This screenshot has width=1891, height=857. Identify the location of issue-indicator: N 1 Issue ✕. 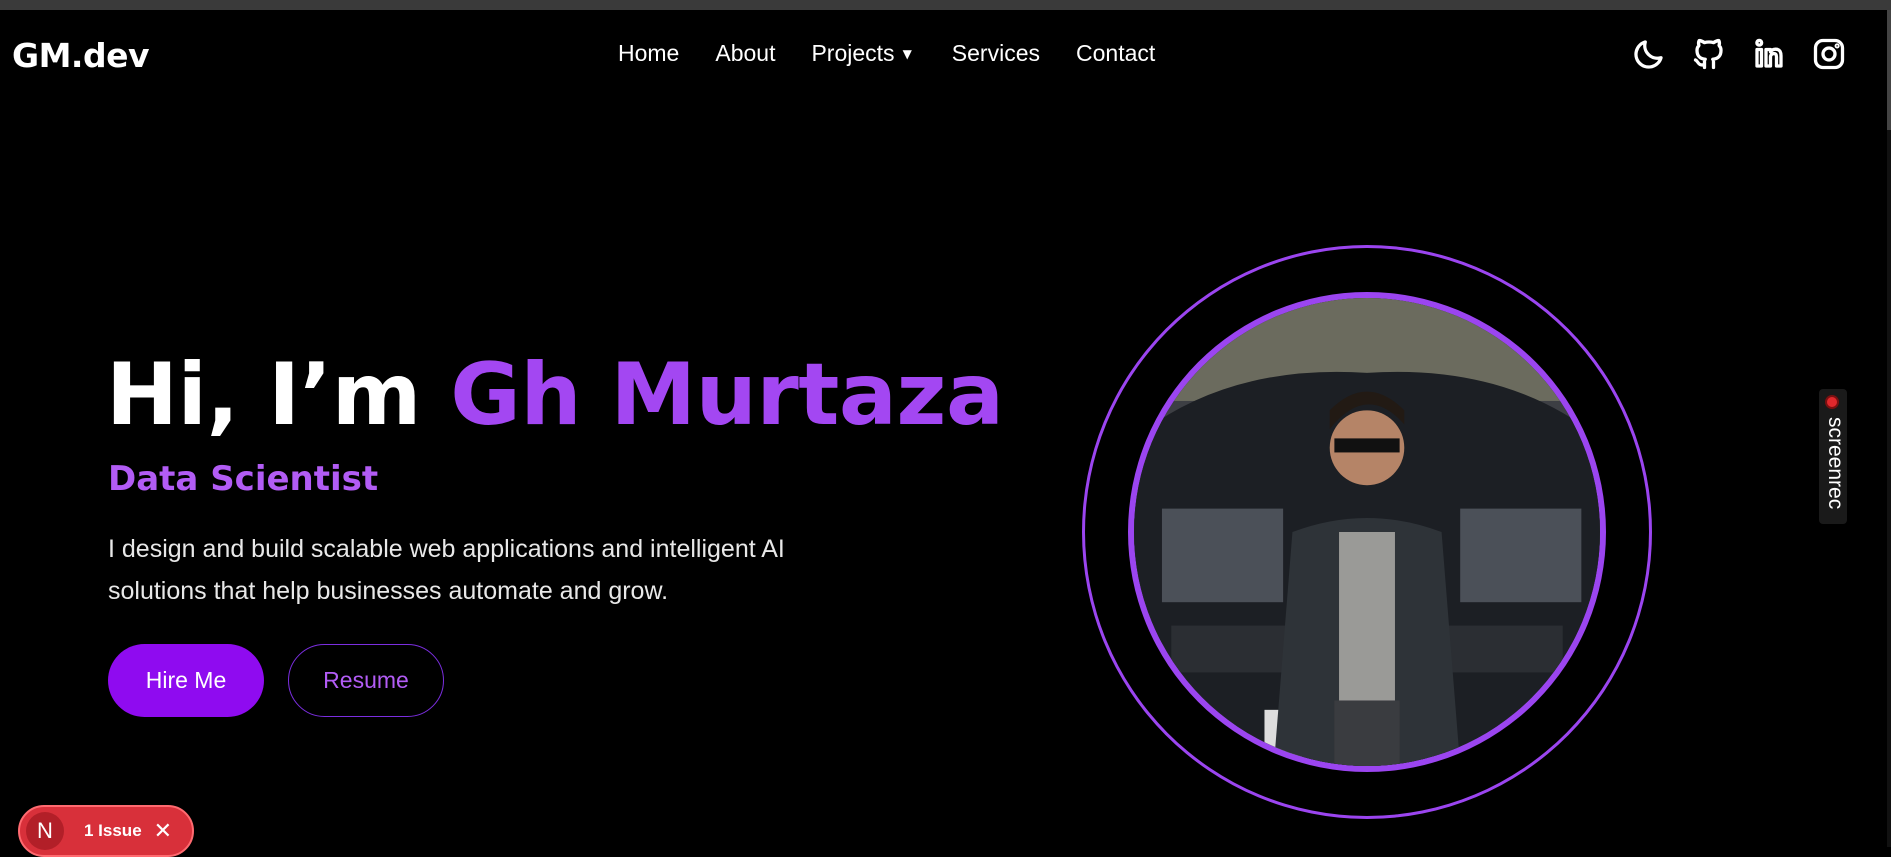
(106, 831).